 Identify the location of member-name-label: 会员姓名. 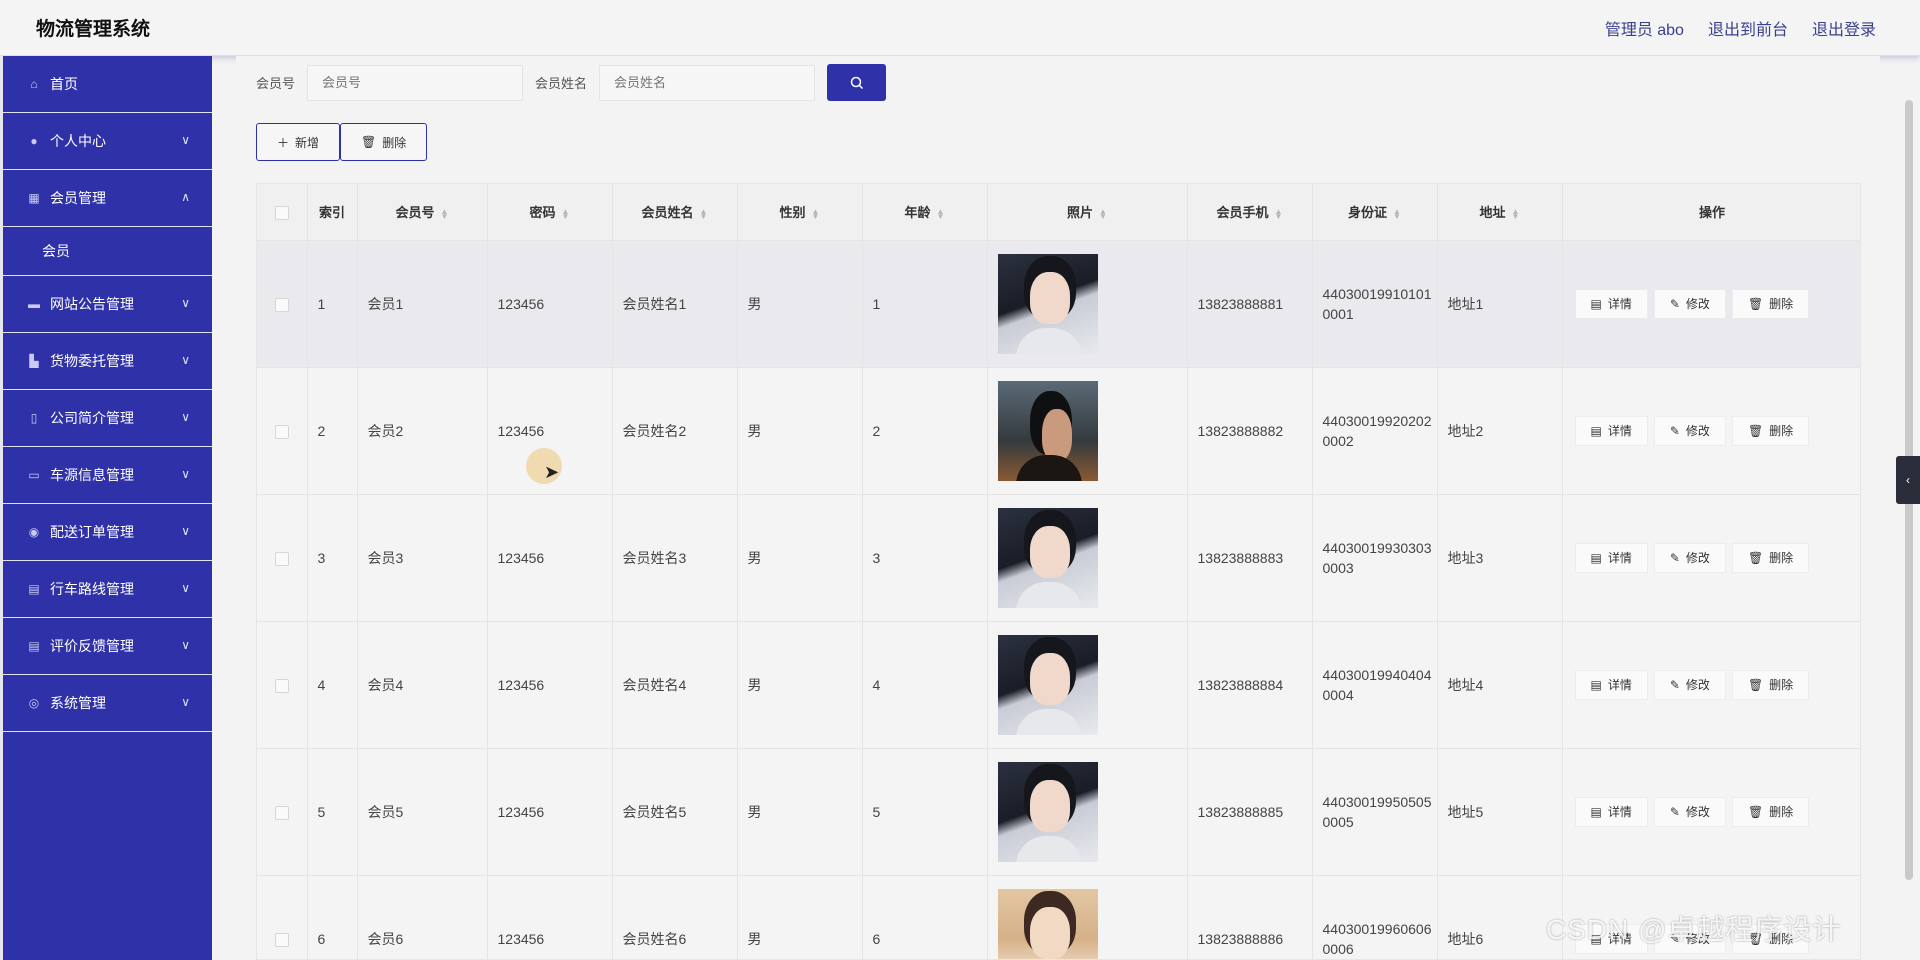
(561, 83).